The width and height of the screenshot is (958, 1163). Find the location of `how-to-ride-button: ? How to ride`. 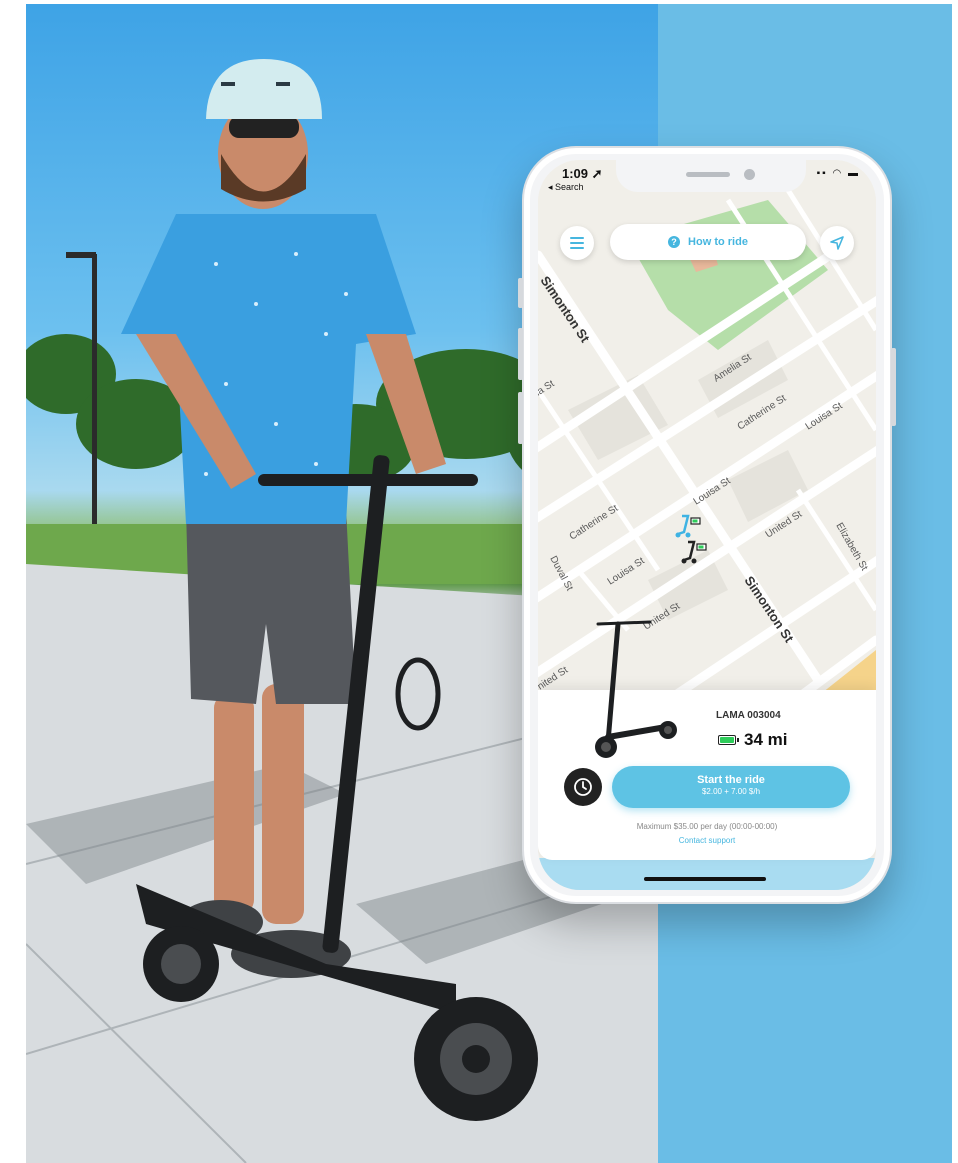

how-to-ride-button: ? How to ride is located at coordinates (708, 242).